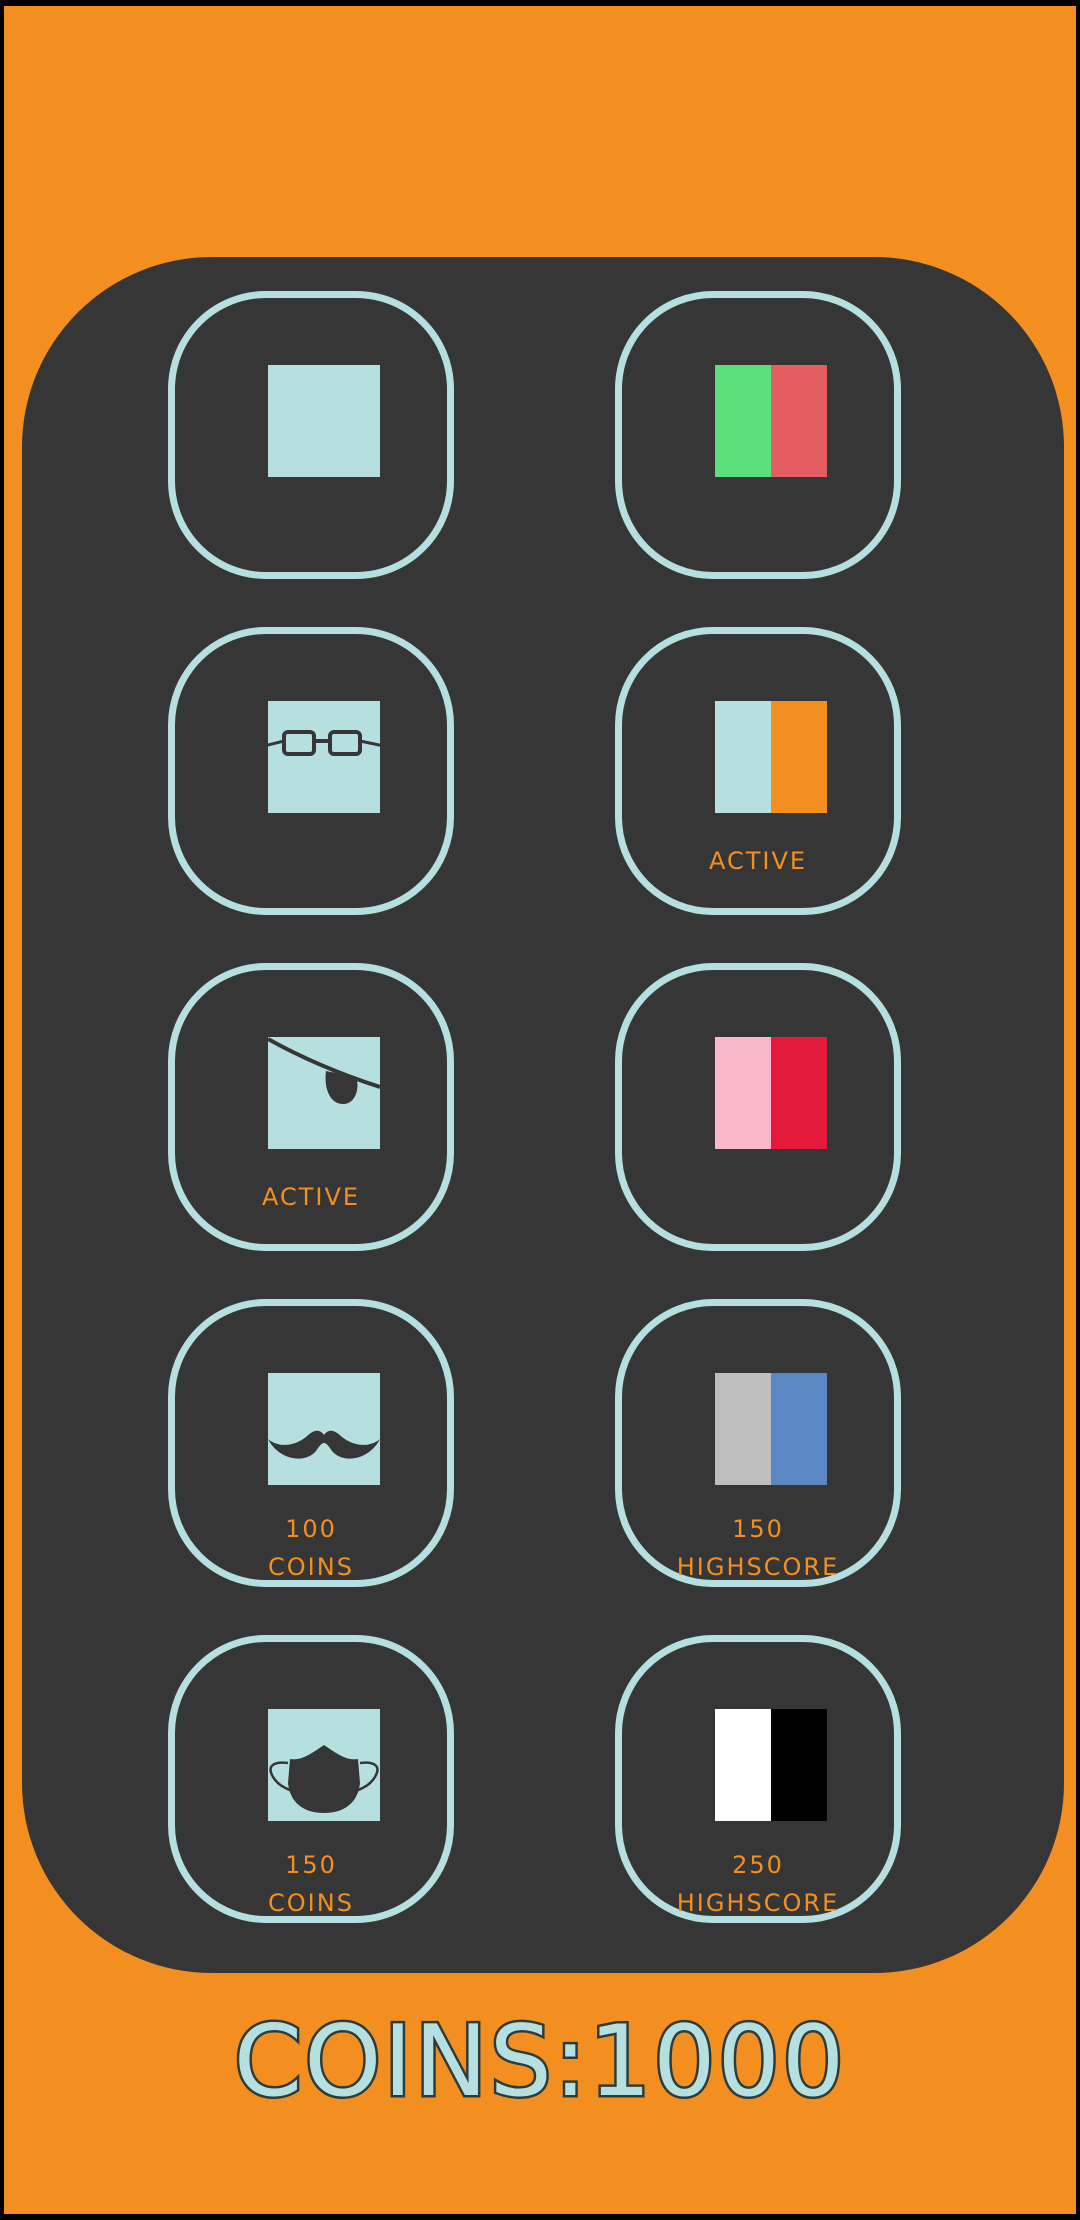 This screenshot has width=1080, height=2220. What do you see at coordinates (758, 1865) in the screenshot?
I see `price-value: 250` at bounding box center [758, 1865].